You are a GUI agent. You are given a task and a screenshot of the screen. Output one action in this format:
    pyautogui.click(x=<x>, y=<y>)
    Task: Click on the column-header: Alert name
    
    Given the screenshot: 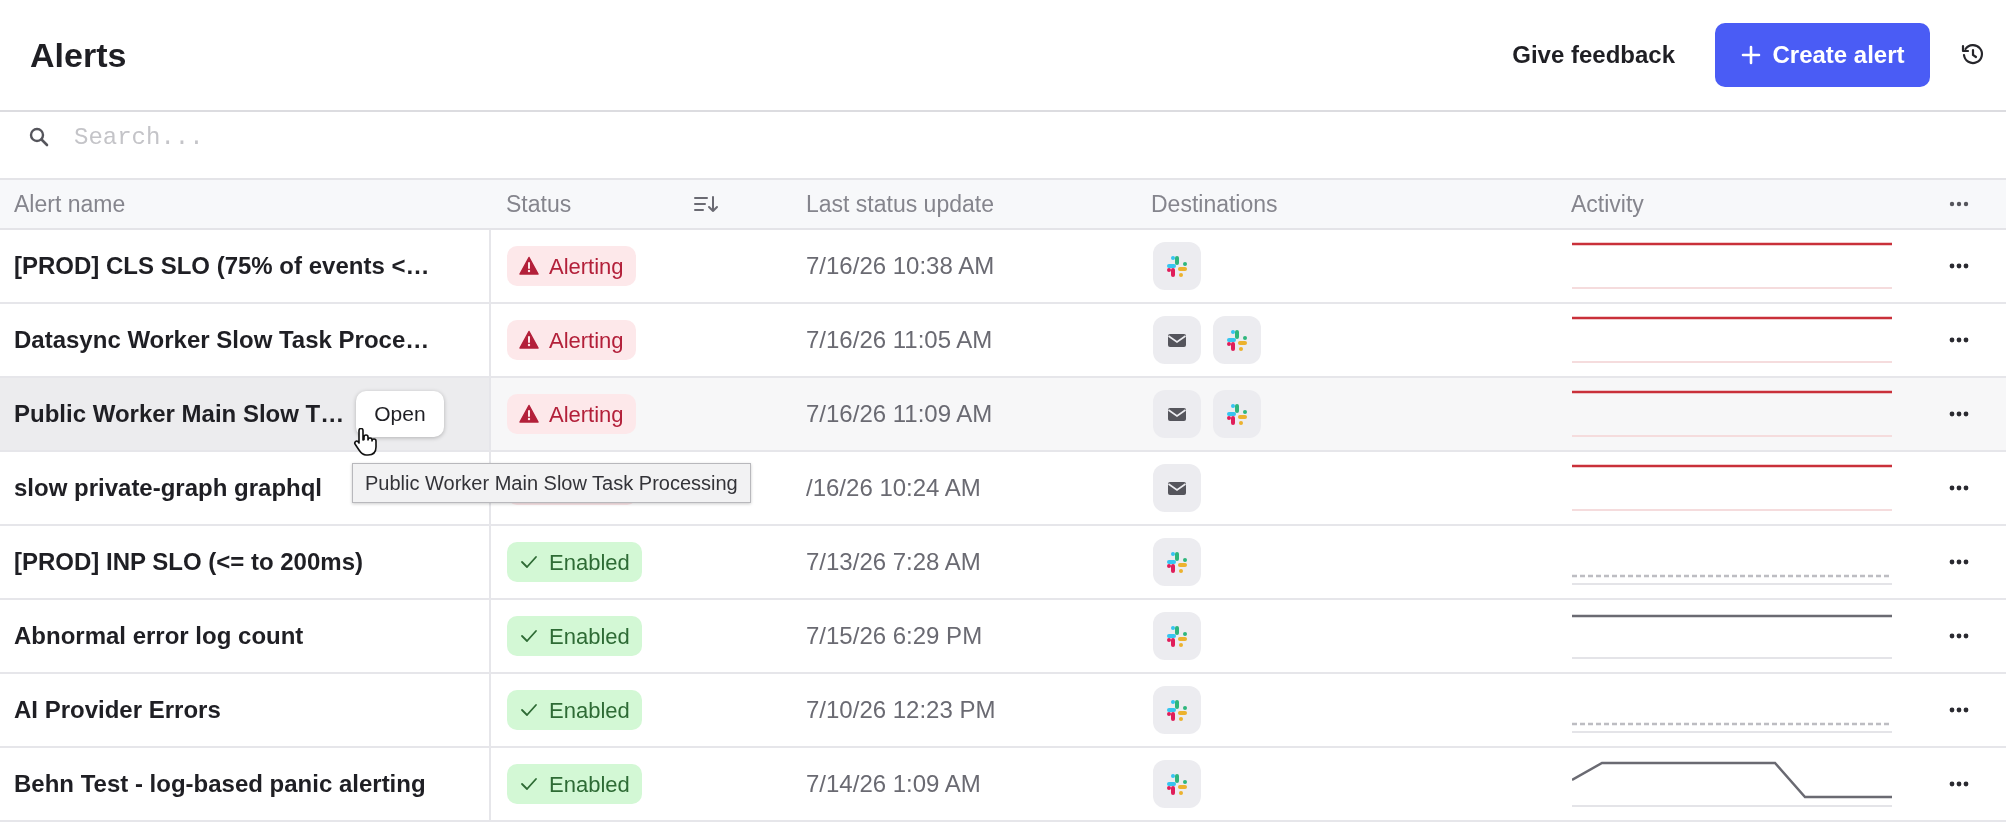 What is the action you would take?
    pyautogui.click(x=70, y=204)
    